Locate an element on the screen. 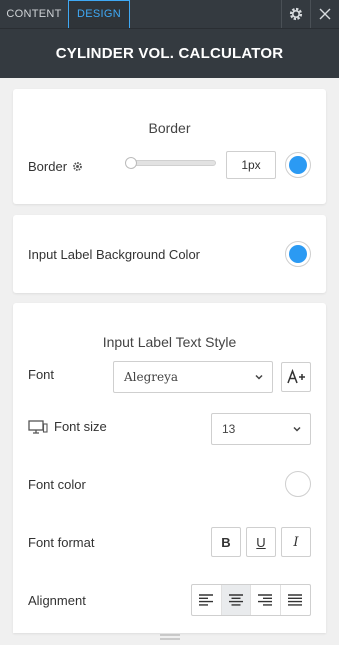  align-right-icon is located at coordinates (265, 600).